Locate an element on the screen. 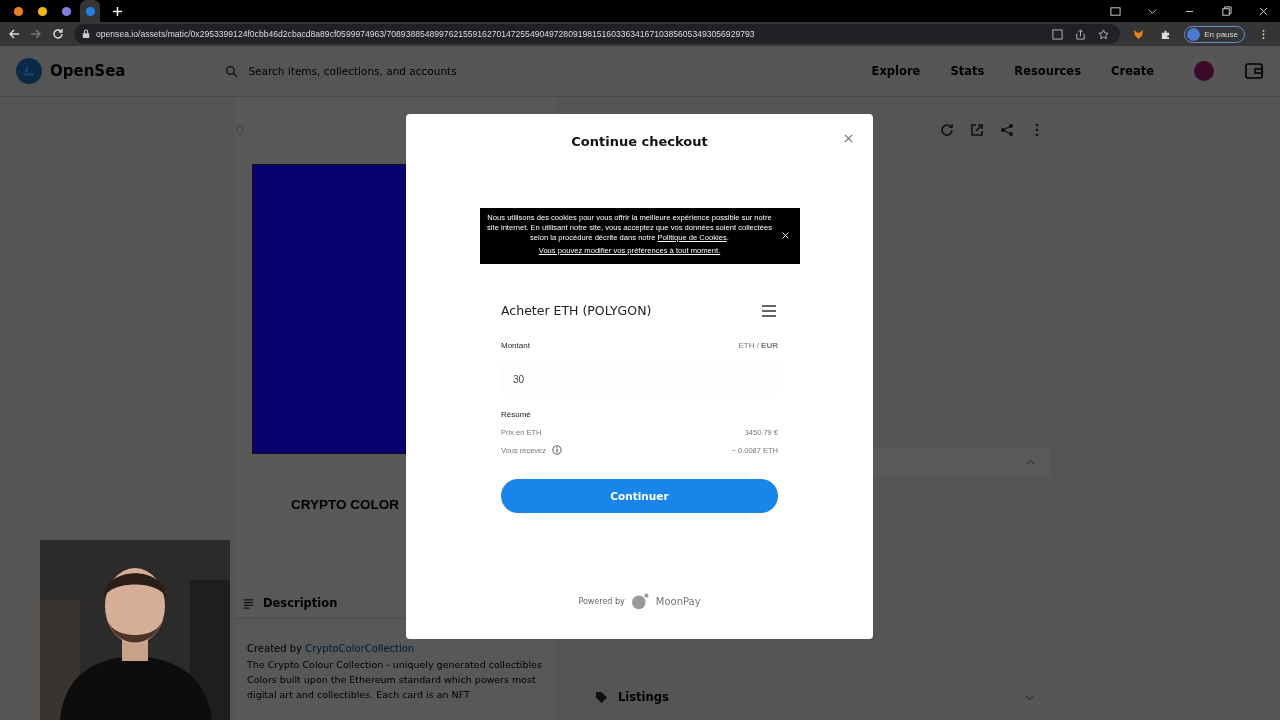  avatar-icon is located at coordinates (1194, 34).